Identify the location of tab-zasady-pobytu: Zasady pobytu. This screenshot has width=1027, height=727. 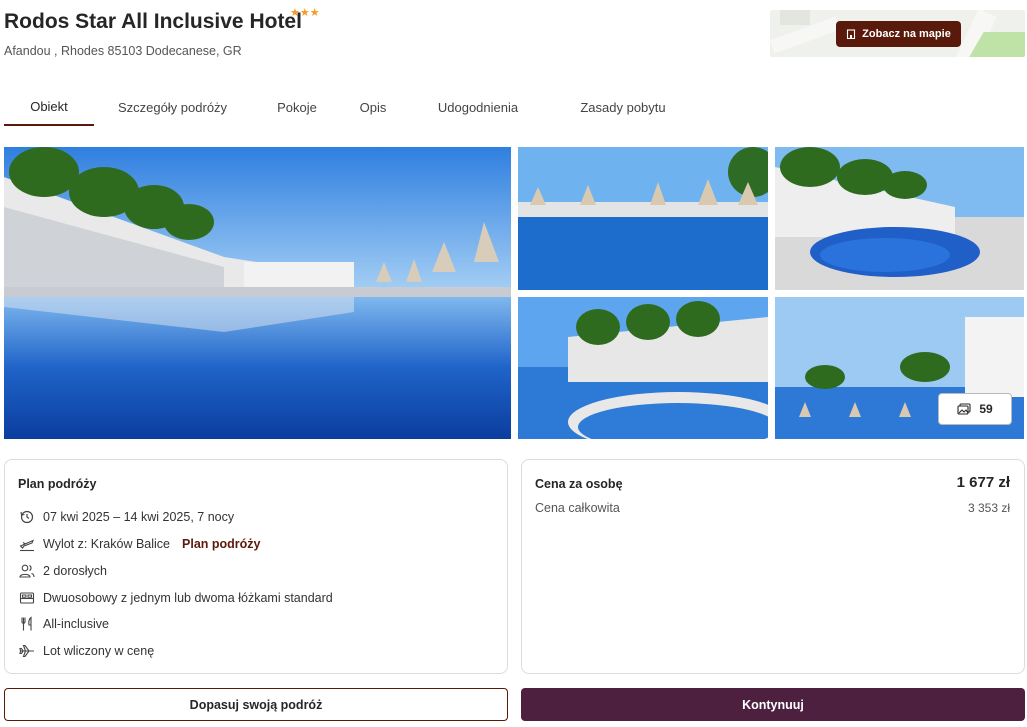
(623, 107).